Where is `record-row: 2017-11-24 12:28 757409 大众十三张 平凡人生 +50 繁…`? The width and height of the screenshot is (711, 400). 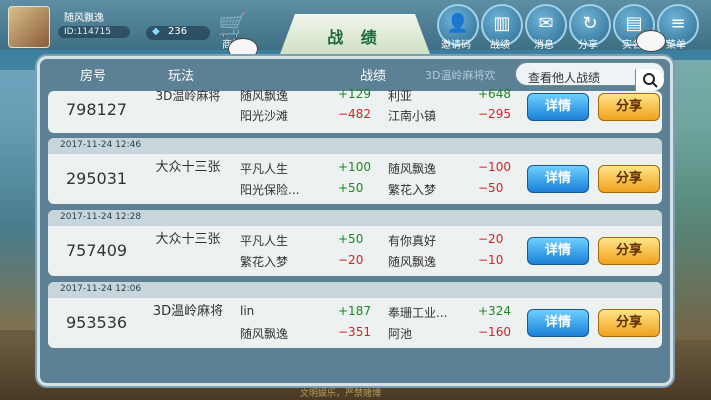 record-row: 2017-11-24 12:28 757409 大众十三张 平凡人生 +50 繁… is located at coordinates (355, 243).